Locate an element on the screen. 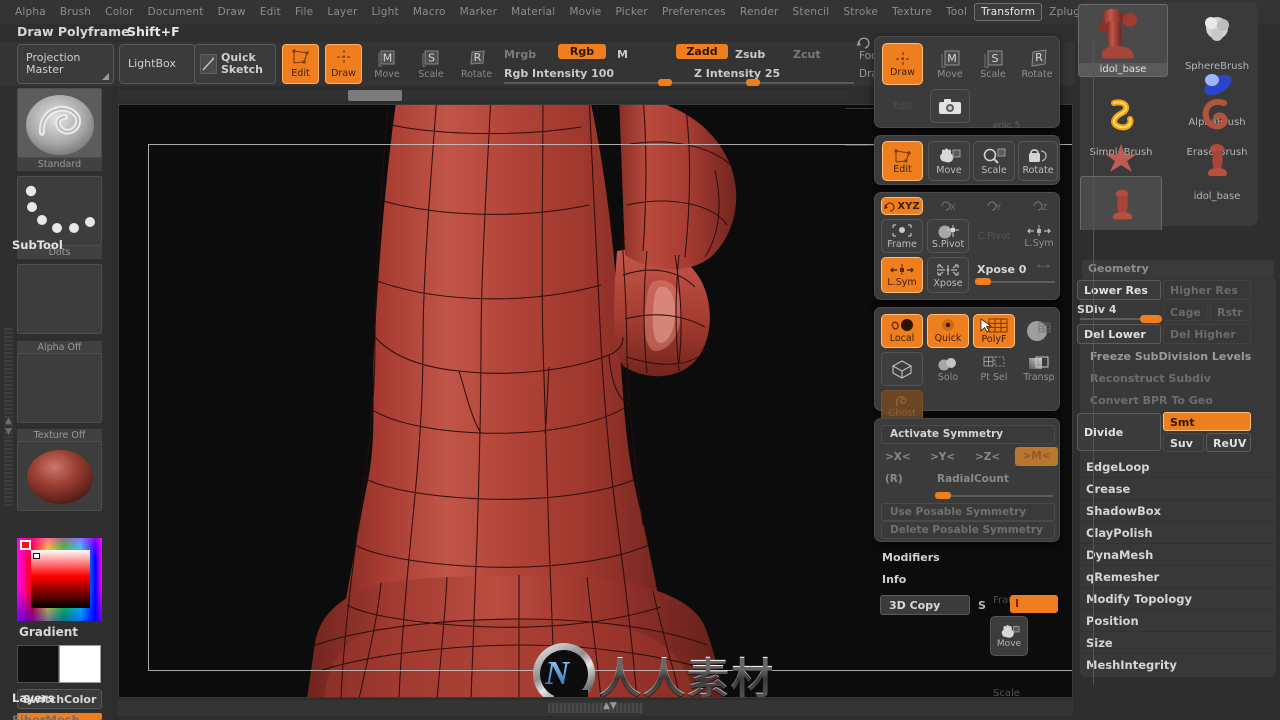 The width and height of the screenshot is (1280, 720). higher-res-button: Higher Res is located at coordinates (1207, 290).